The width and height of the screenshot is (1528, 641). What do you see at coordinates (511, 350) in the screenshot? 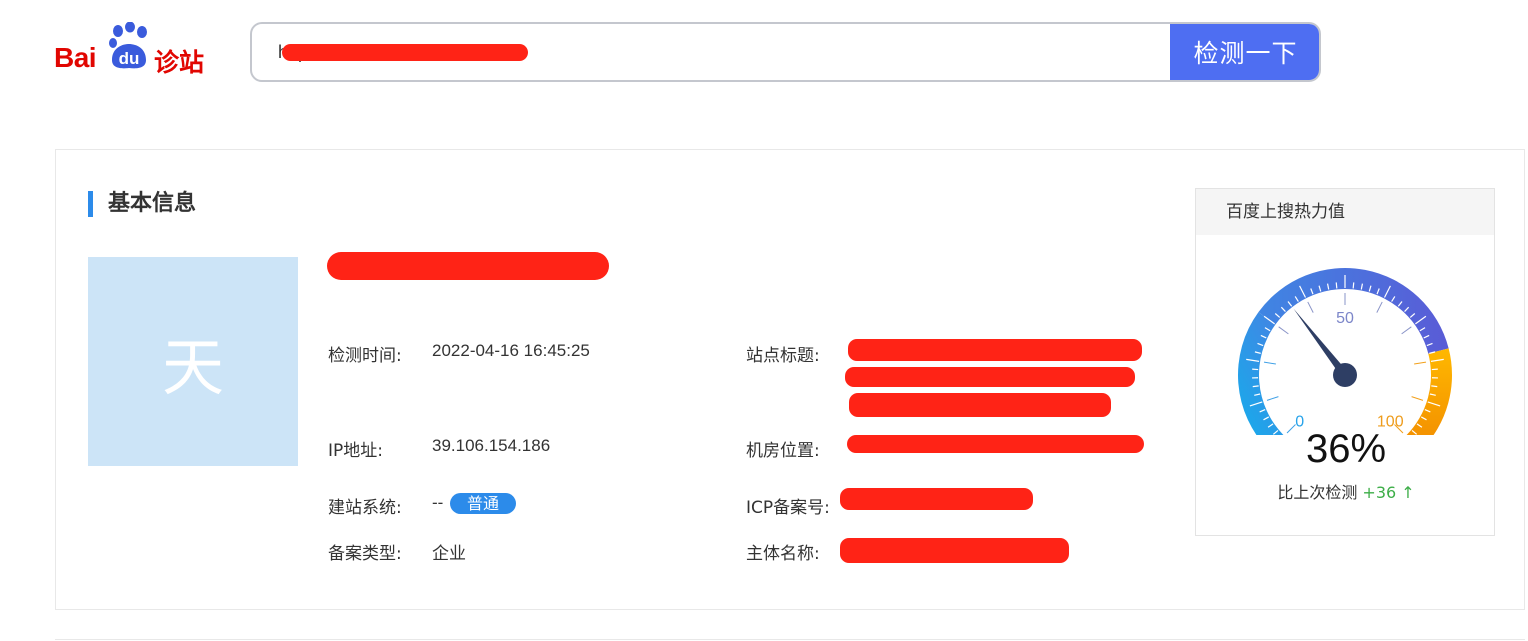
I see `check-time-value: 2022-04-16 16:45:25` at bounding box center [511, 350].